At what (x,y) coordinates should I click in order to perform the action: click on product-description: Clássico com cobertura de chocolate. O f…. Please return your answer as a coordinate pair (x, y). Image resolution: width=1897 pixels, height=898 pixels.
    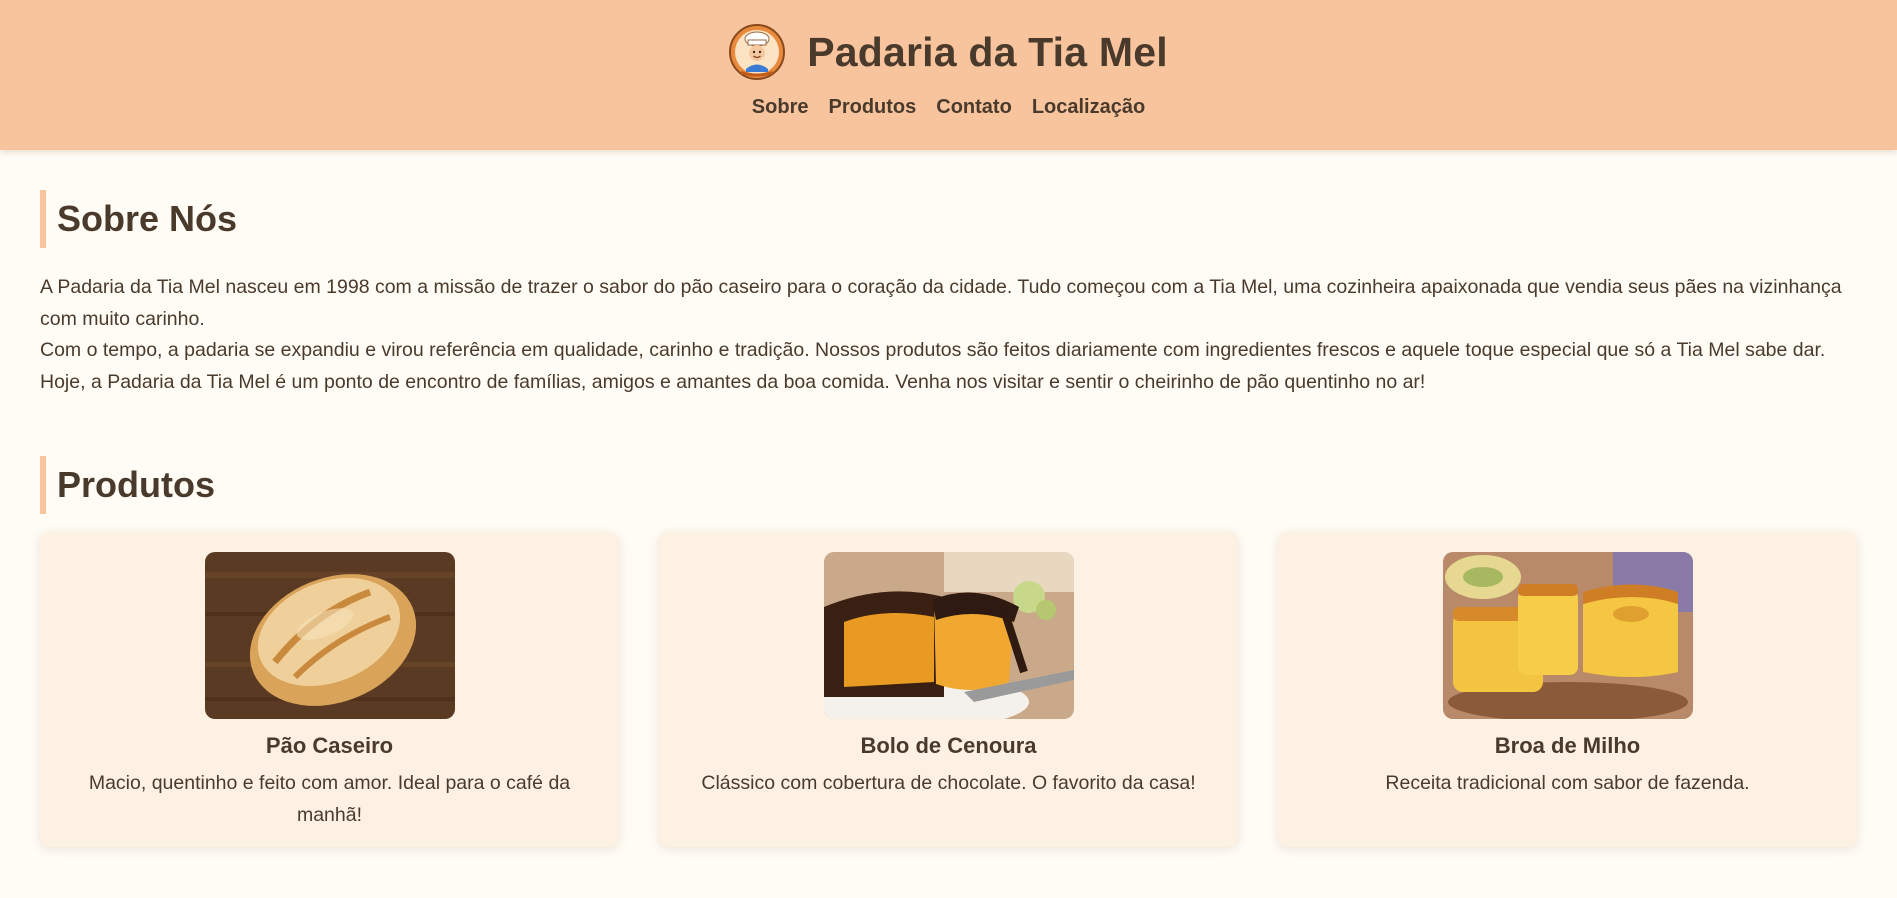
    Looking at the image, I should click on (948, 783).